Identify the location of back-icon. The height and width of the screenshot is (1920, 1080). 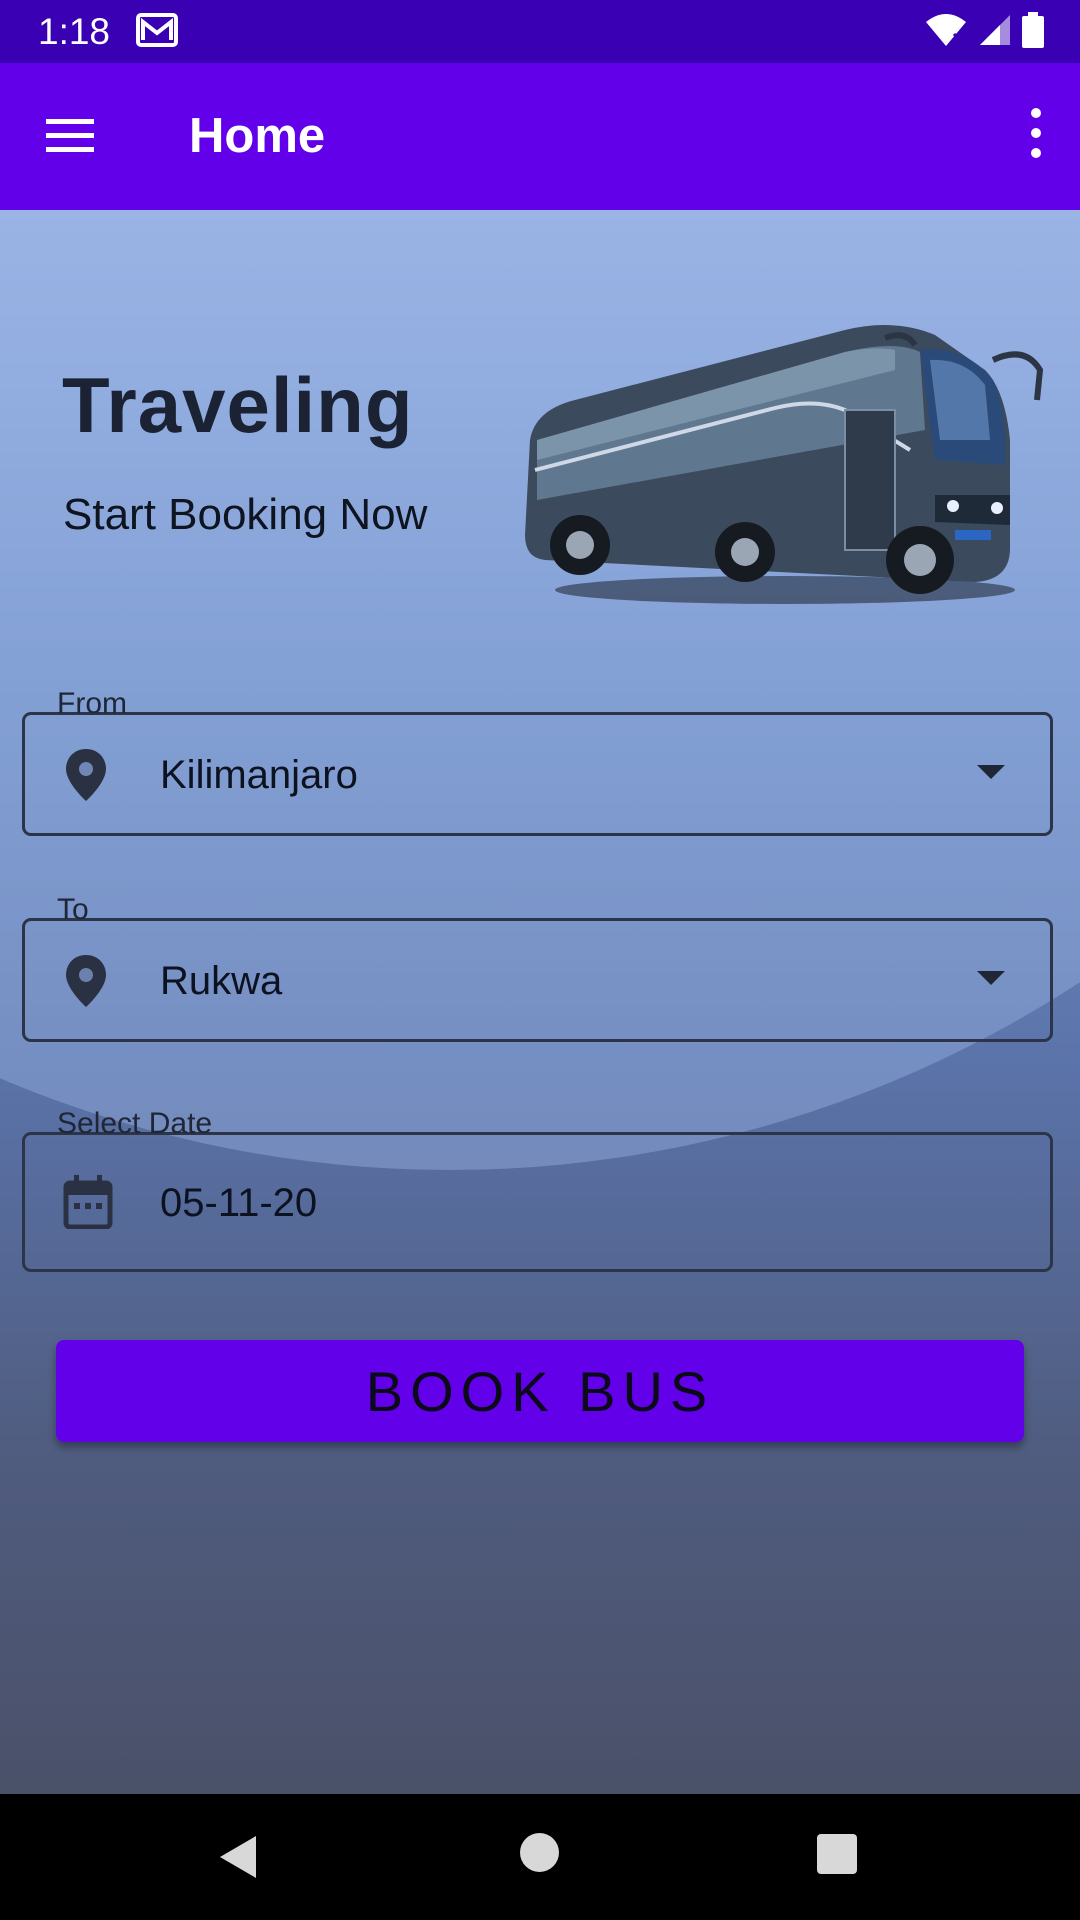
(238, 1859).